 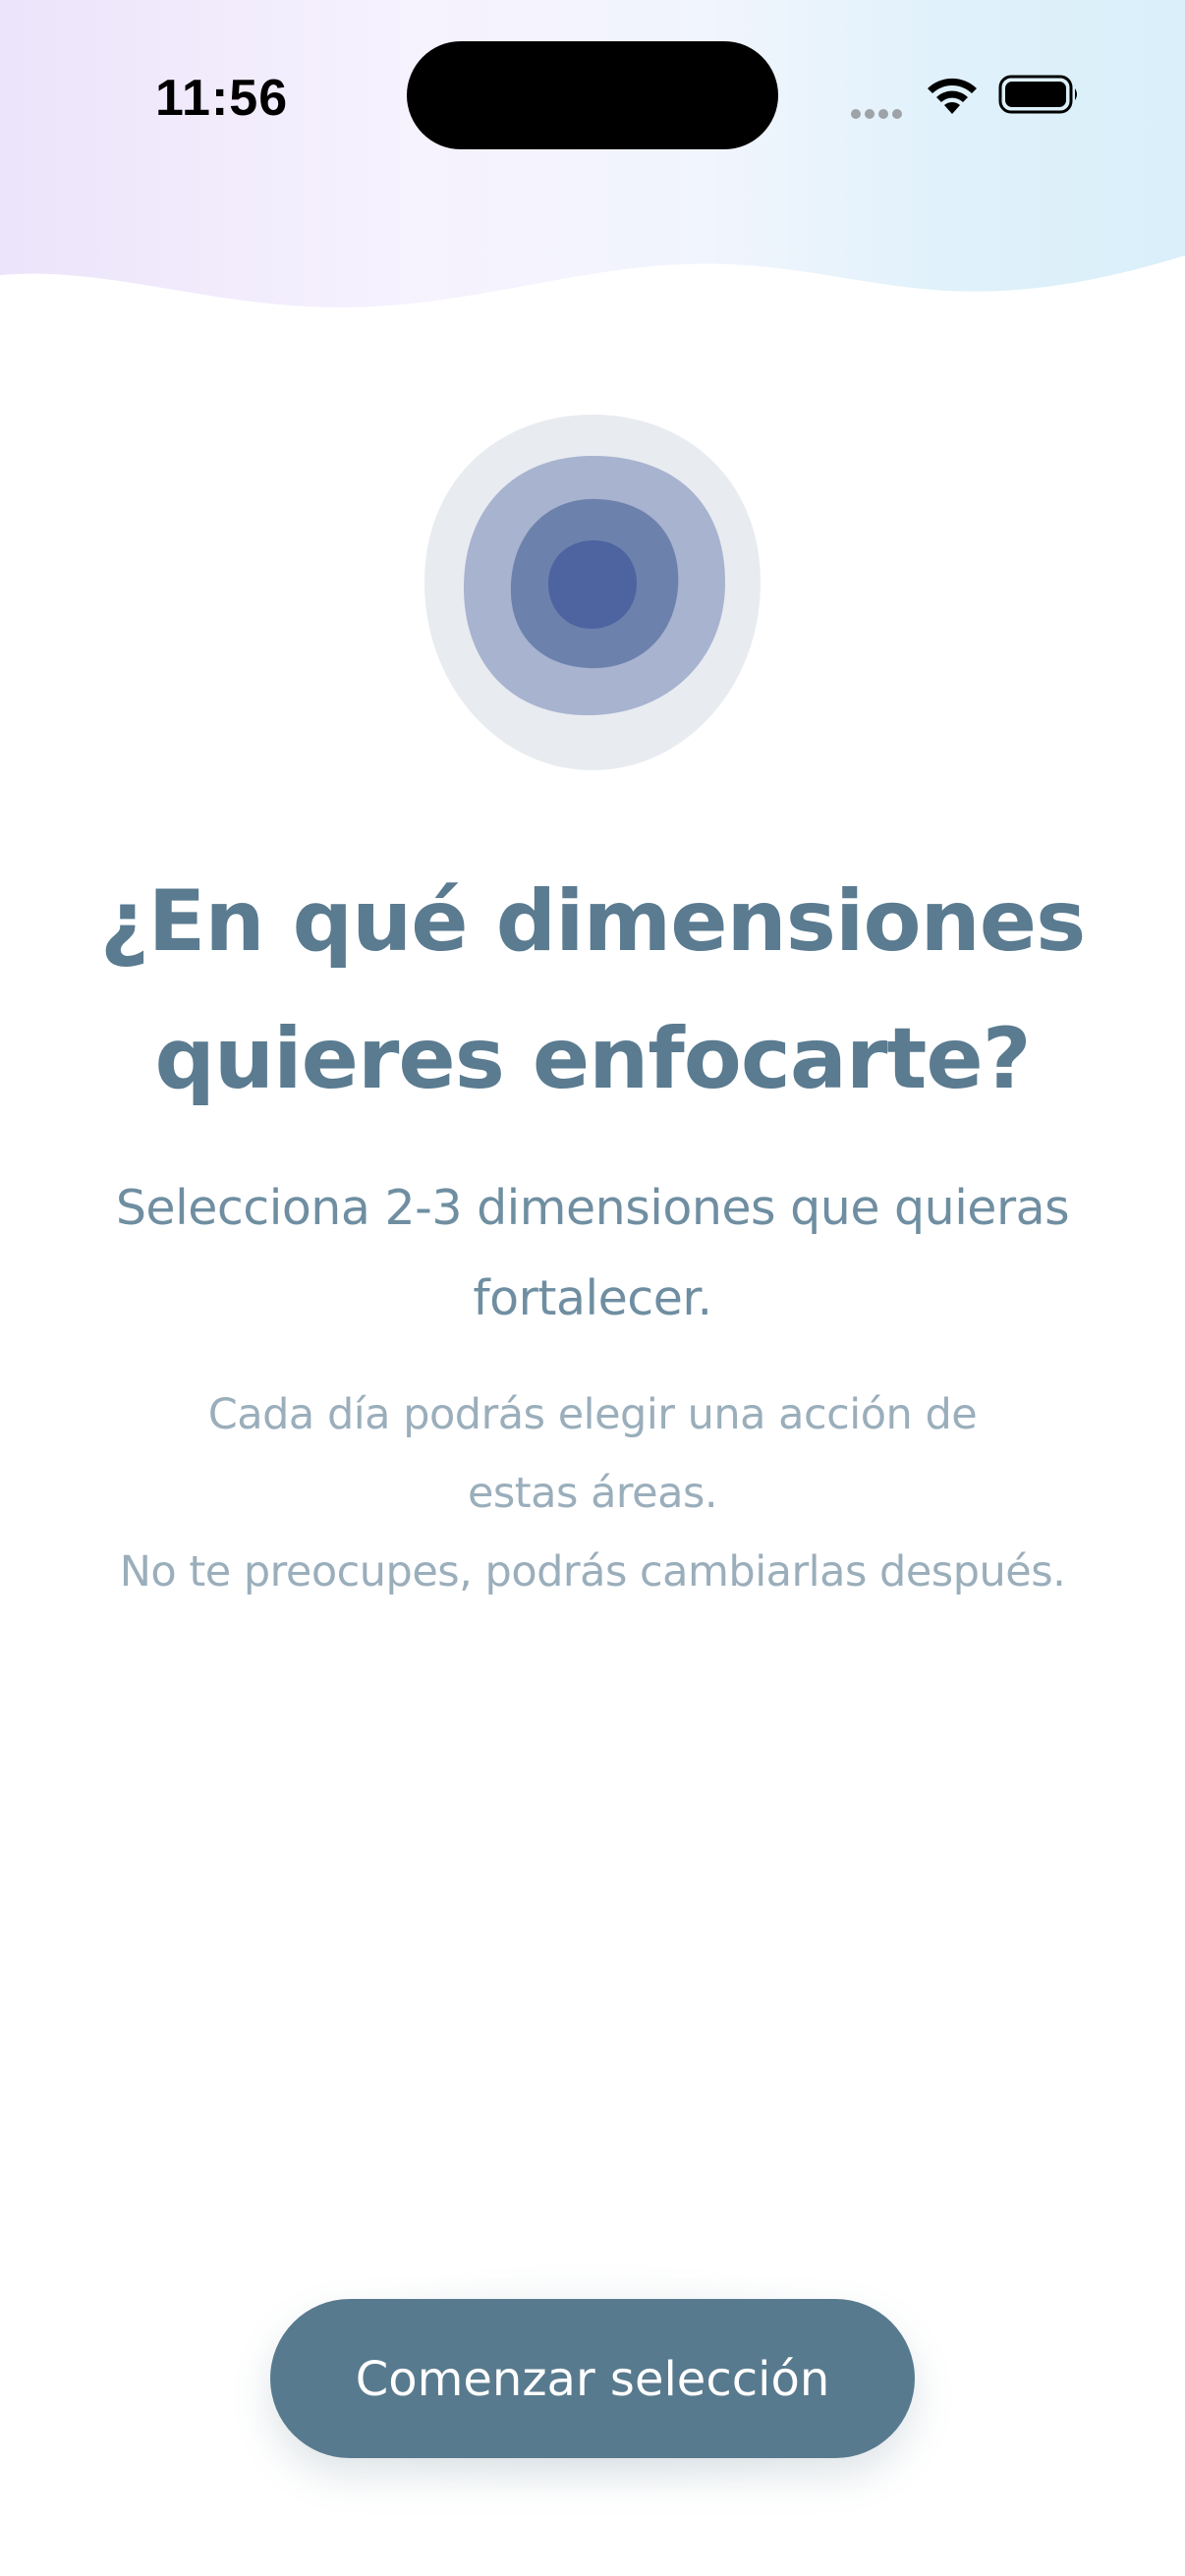 I want to click on status-time: 11:56, so click(x=222, y=98).